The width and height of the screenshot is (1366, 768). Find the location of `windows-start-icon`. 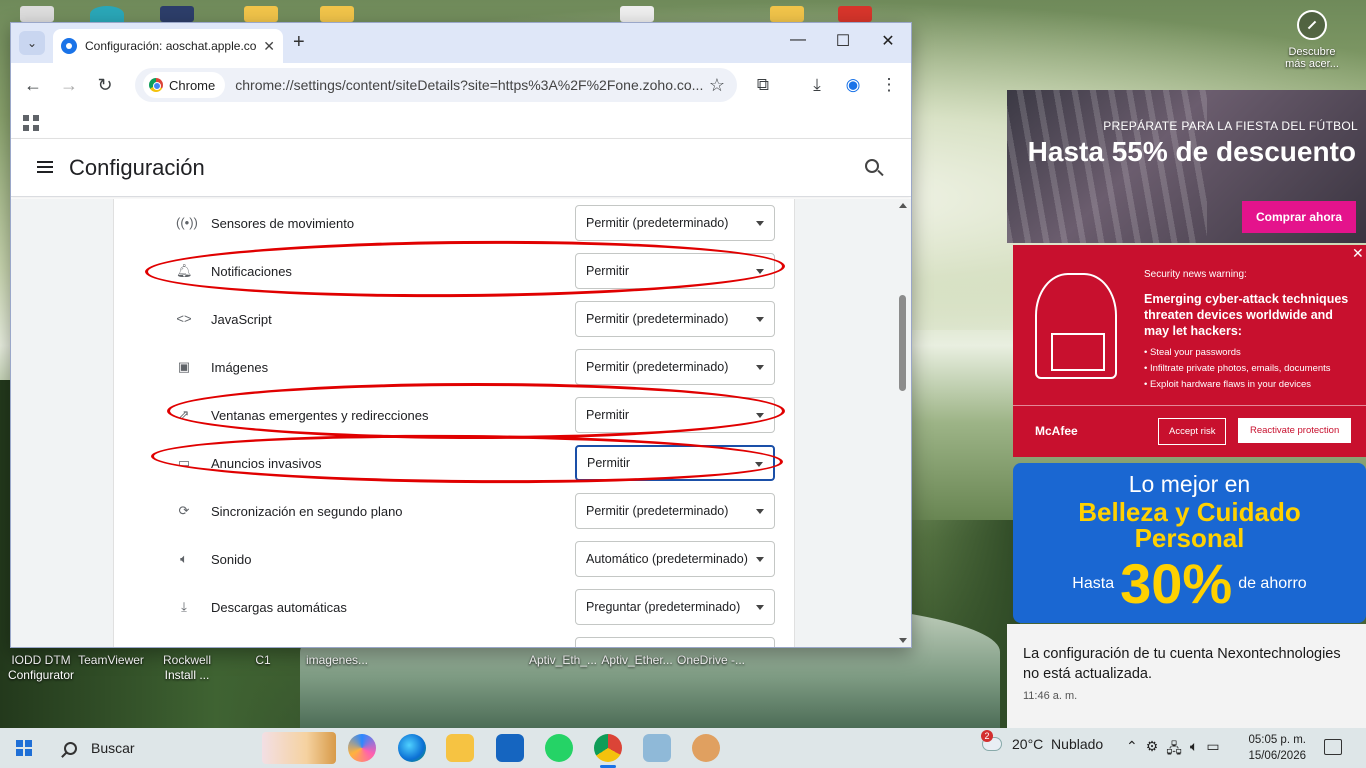

windows-start-icon is located at coordinates (24, 748).